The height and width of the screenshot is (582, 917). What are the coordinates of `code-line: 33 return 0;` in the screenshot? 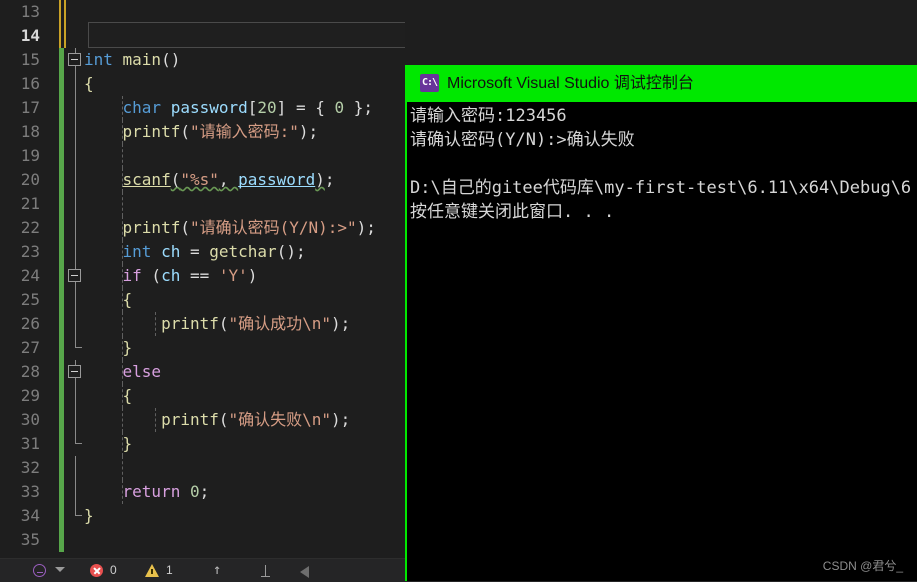 It's located at (202, 492).